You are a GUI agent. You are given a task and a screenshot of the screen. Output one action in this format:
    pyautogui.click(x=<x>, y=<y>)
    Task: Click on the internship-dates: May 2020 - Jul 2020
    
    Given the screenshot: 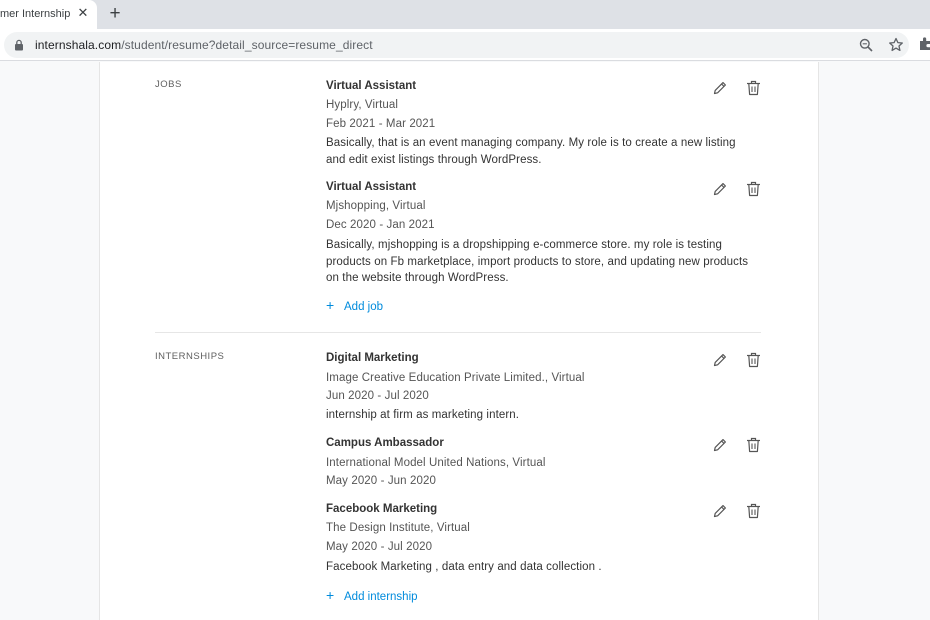 What is the action you would take?
    pyautogui.click(x=379, y=547)
    